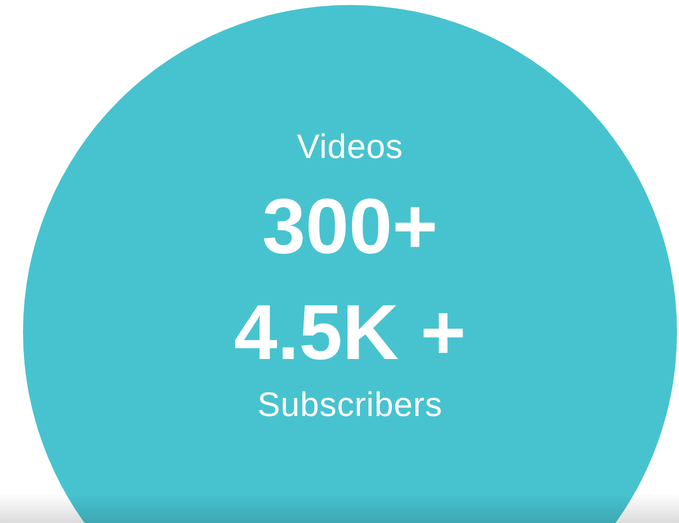 This screenshot has width=679, height=523. I want to click on subscribers-count: 4.5K +, so click(350, 332).